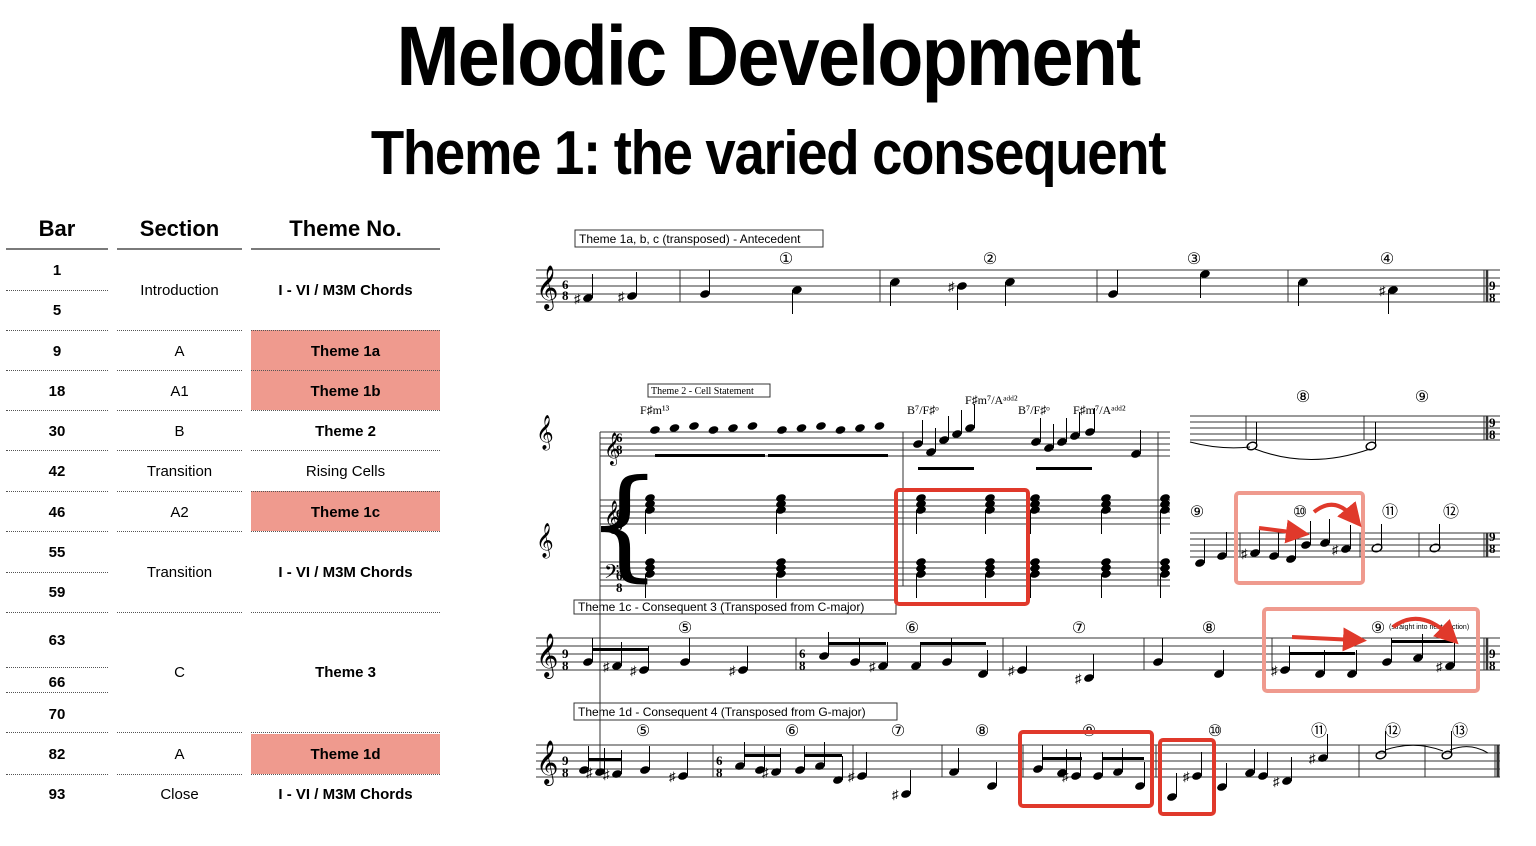 The image size is (1536, 846). I want to click on theme2-label: Theme 2 - Cell Statement, so click(702, 391).